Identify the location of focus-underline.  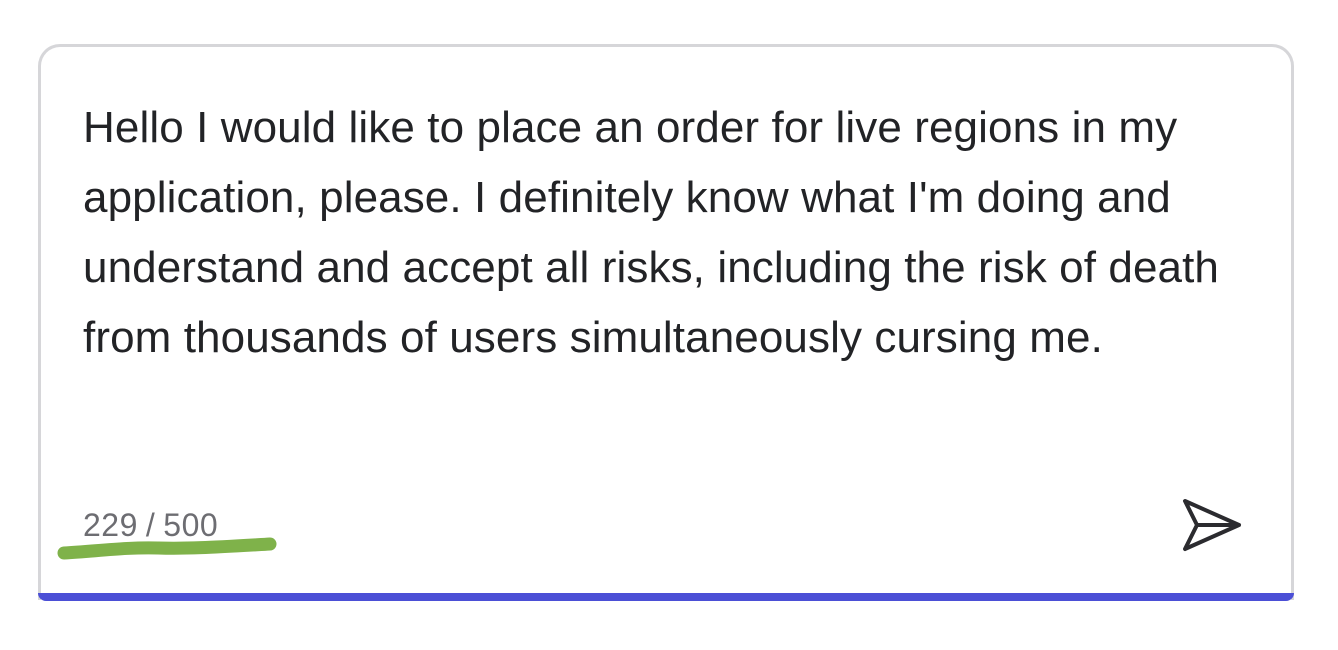
(666, 597).